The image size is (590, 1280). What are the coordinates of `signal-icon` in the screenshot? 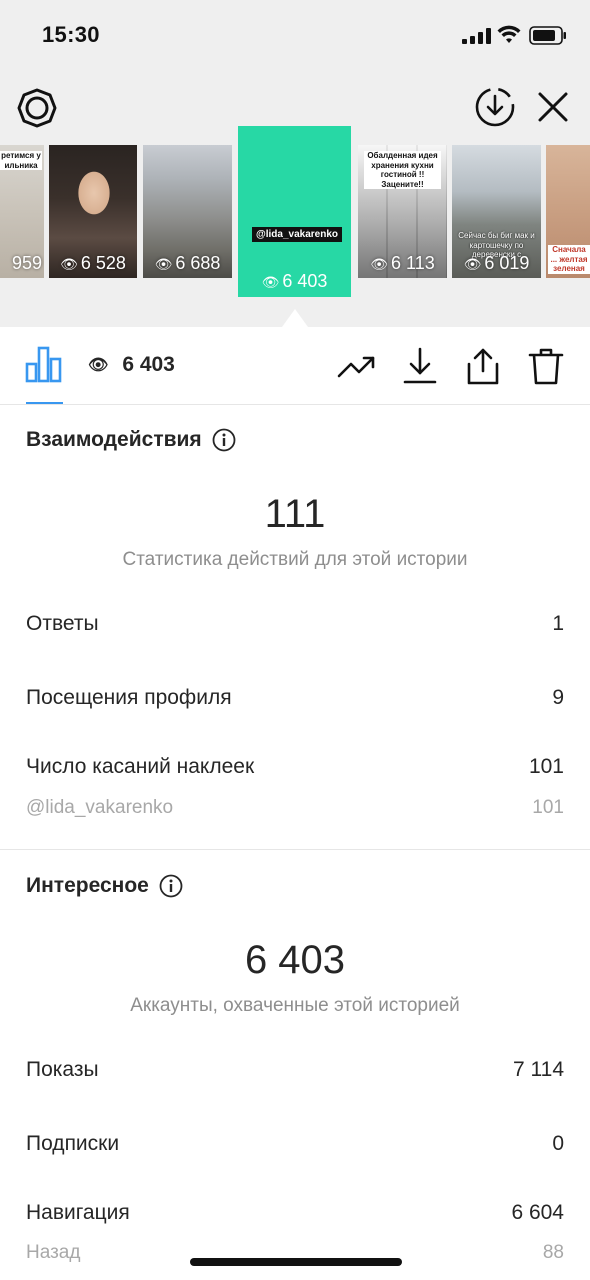 It's located at (476, 36).